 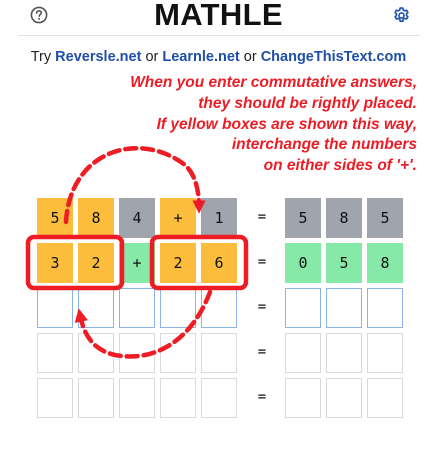 I want to click on annotation-line: on either sides of '+'., so click(x=340, y=166).